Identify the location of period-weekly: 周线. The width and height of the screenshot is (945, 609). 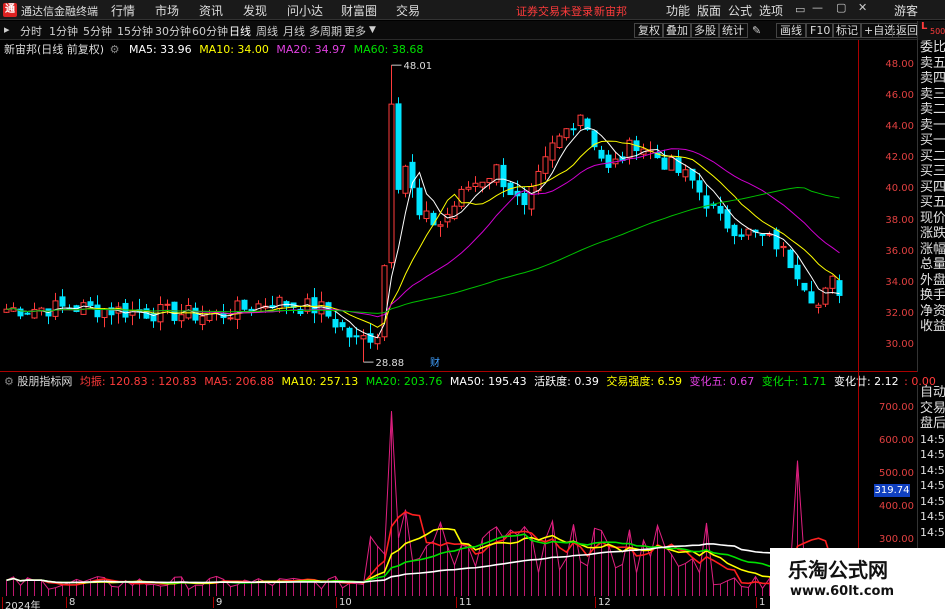
(267, 31).